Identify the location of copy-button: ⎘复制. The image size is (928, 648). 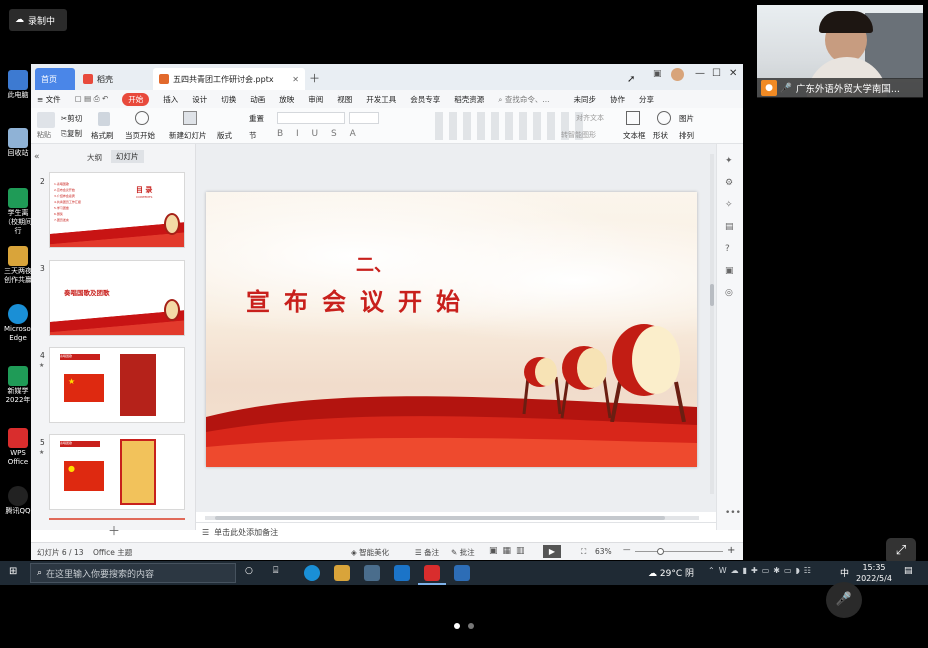
(71, 133).